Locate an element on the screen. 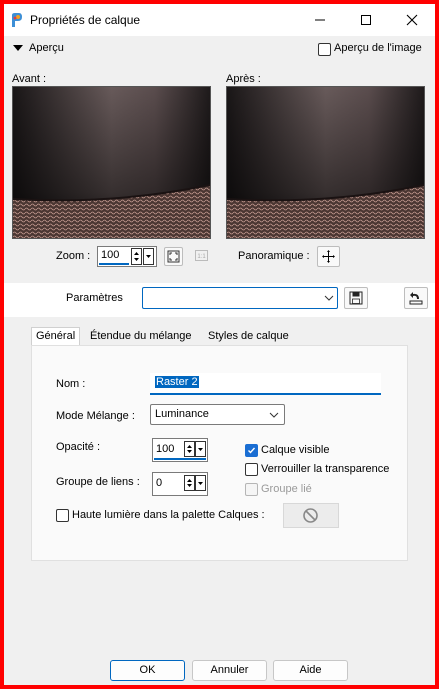  maximize-button is located at coordinates (366, 20).